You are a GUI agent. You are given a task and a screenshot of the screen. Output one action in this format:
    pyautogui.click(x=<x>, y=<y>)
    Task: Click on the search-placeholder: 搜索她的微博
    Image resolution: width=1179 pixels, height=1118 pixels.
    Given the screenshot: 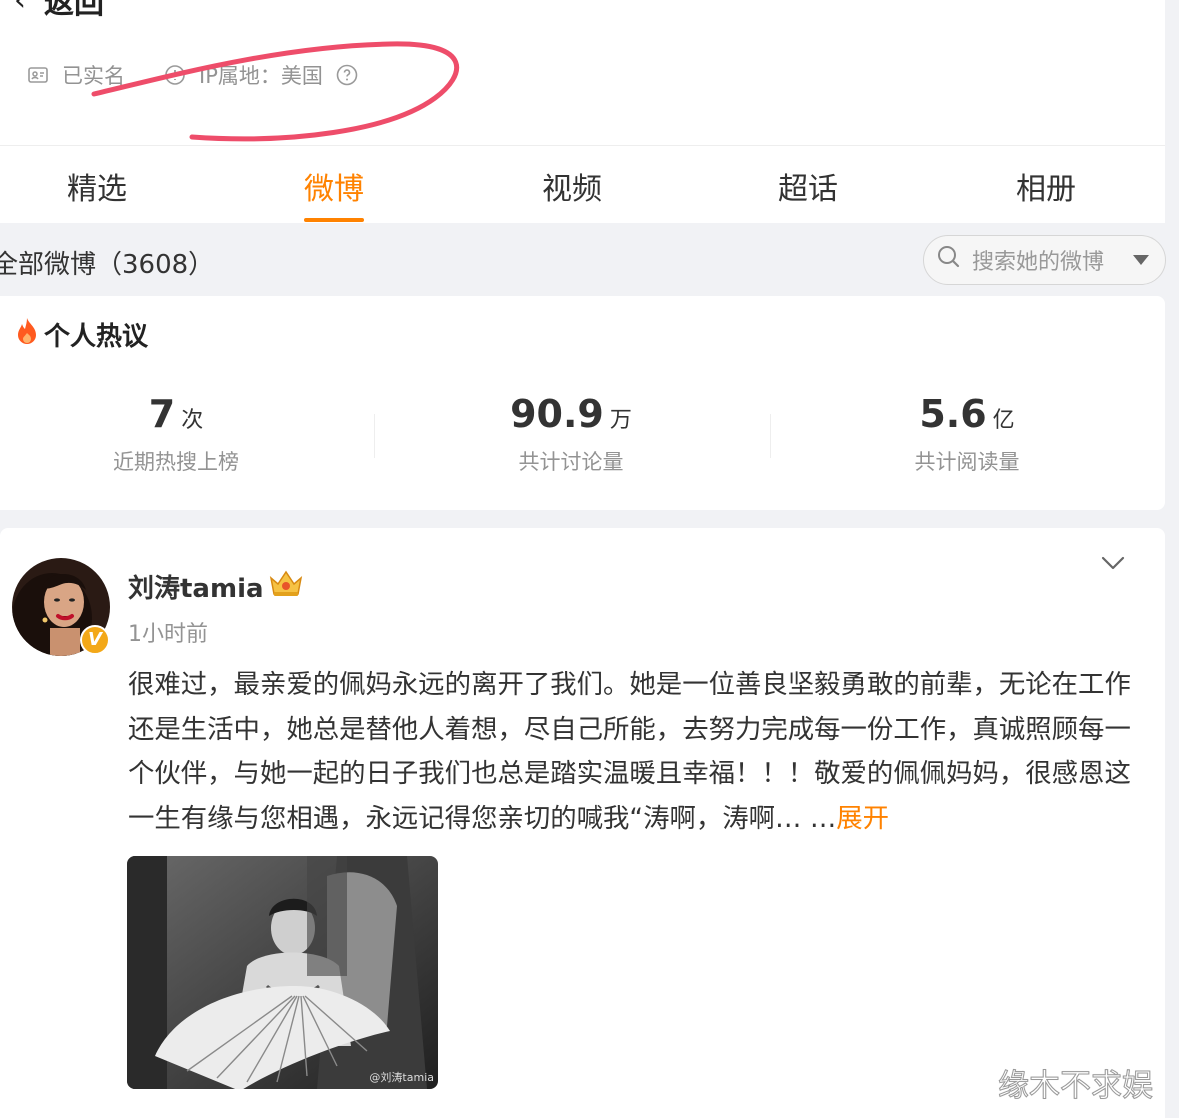 What is the action you would take?
    pyautogui.click(x=1038, y=262)
    